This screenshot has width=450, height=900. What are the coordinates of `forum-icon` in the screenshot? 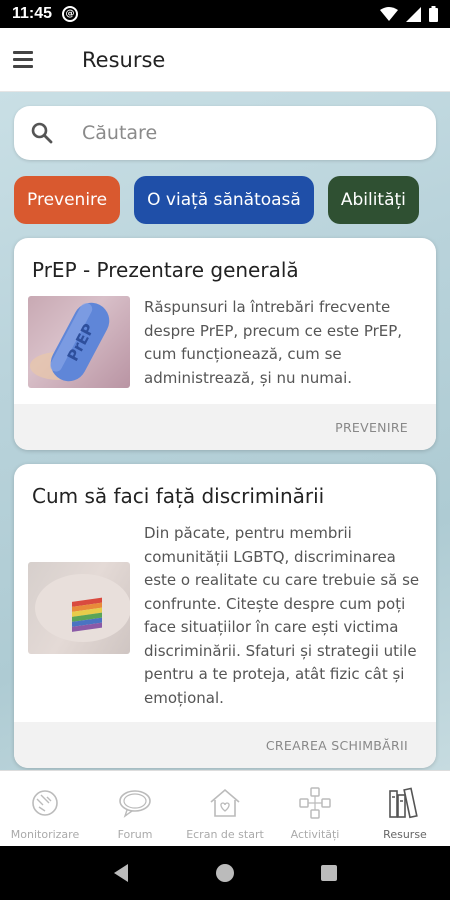 It's located at (135, 804).